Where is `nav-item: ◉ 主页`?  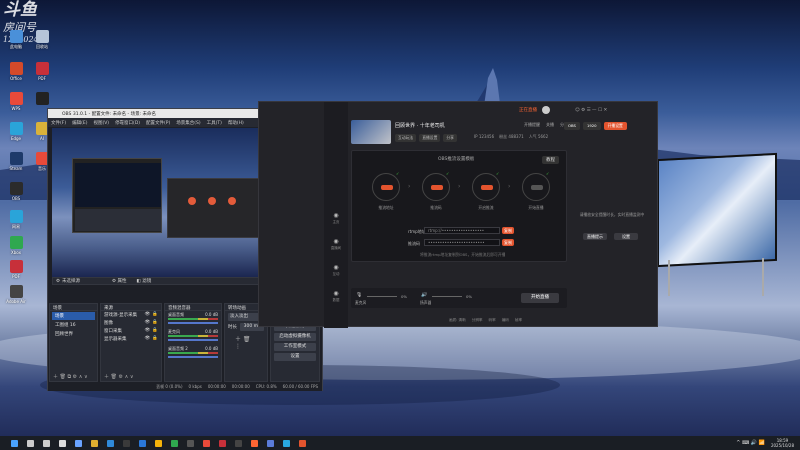
nav-item: ◉ 主页 is located at coordinates (336, 218).